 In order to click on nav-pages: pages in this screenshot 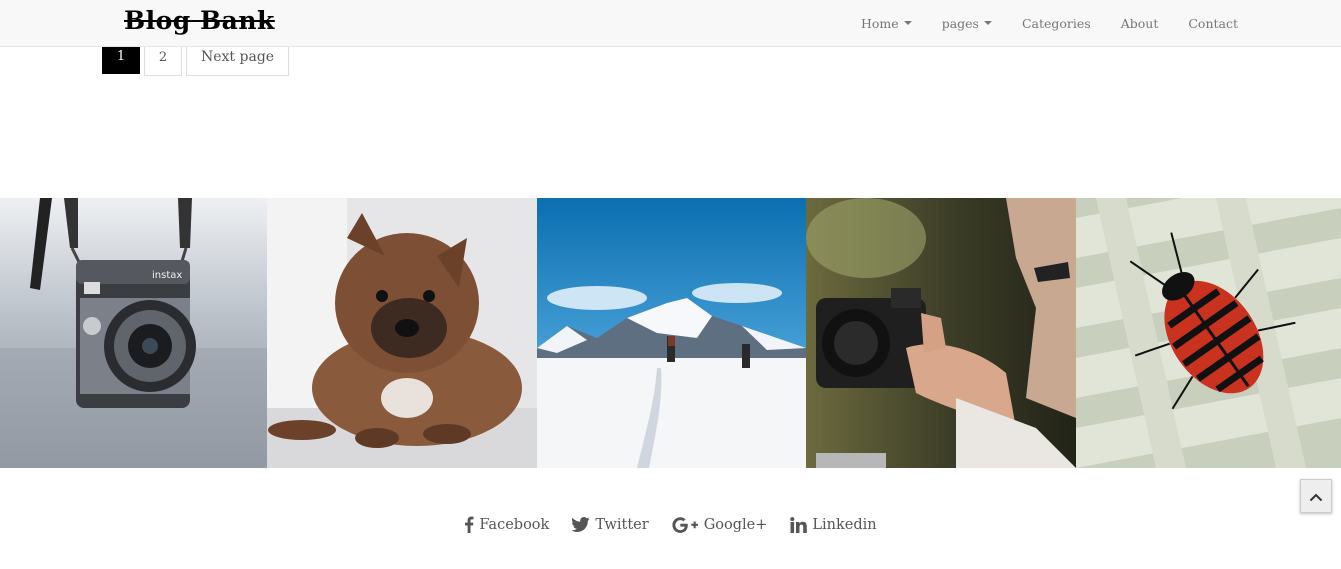, I will do `click(967, 23)`.